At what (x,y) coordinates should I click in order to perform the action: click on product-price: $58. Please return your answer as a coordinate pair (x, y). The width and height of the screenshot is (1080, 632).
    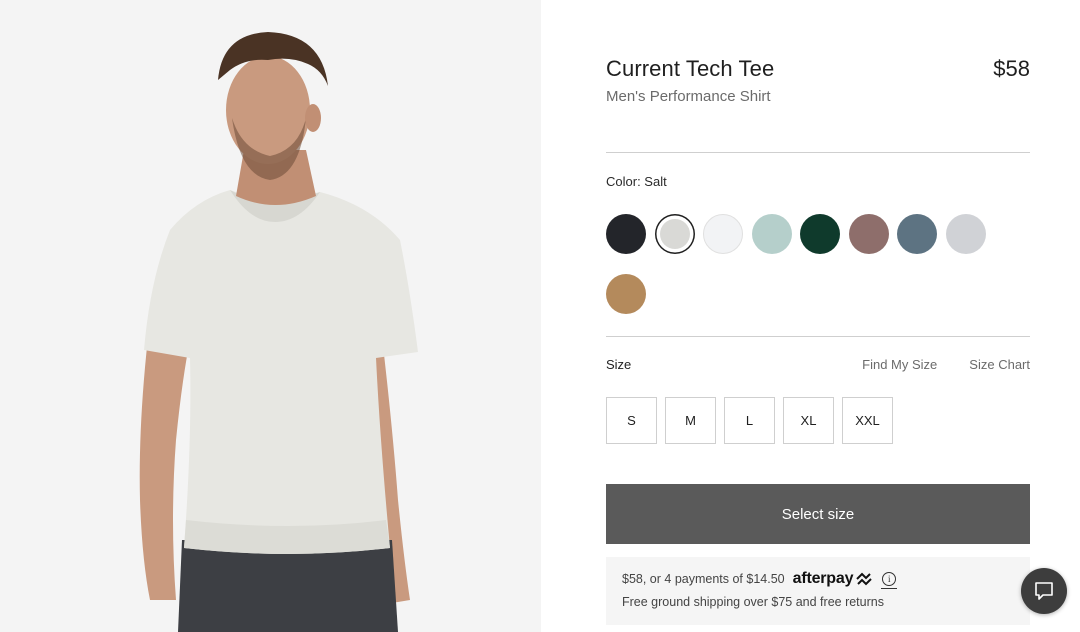
    Looking at the image, I should click on (1011, 68).